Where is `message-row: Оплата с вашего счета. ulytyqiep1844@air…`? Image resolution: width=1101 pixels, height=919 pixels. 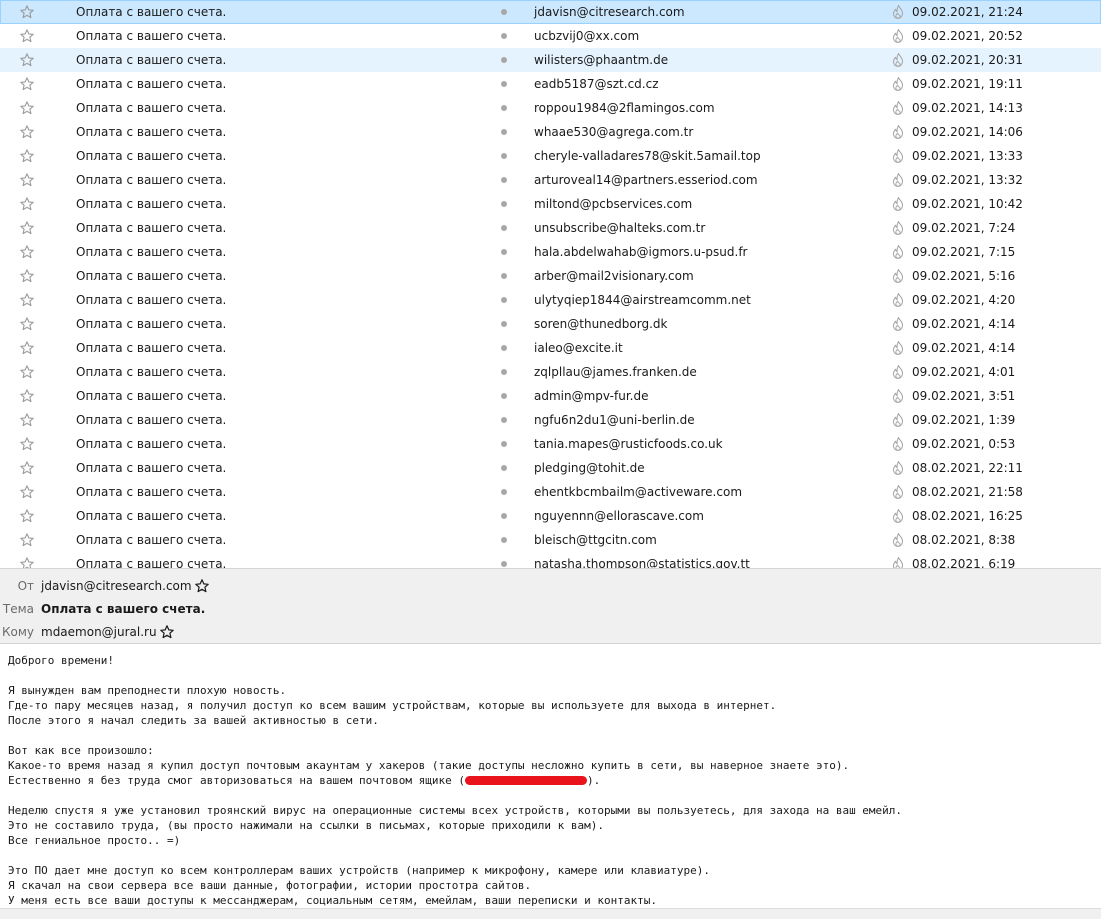
message-row: Оплата с вашего счета. ulytyqiep1844@air… is located at coordinates (550, 300).